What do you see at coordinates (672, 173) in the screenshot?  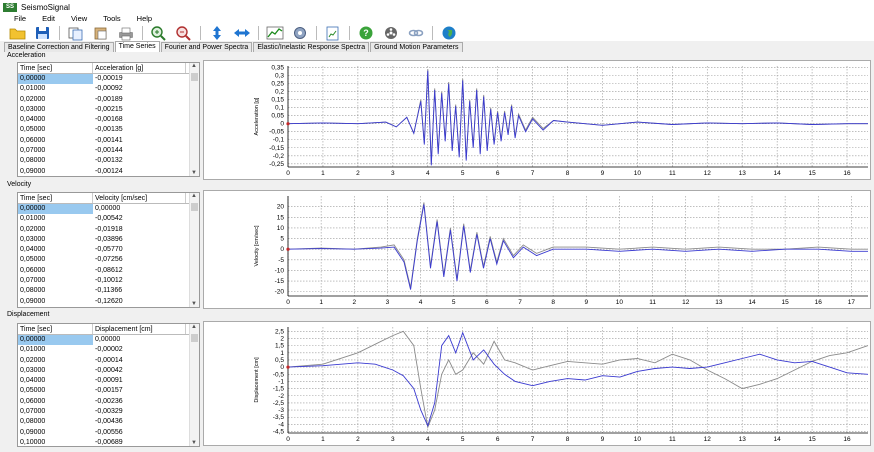 I see `x-tick-label: 11` at bounding box center [672, 173].